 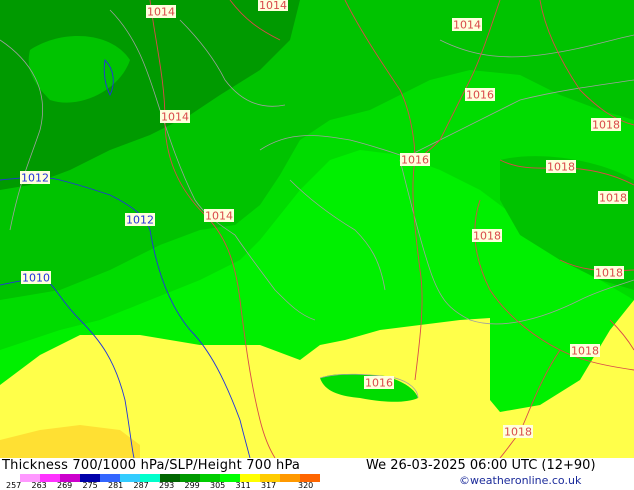 I want to click on legend-tick-label: 293, so click(x=167, y=485).